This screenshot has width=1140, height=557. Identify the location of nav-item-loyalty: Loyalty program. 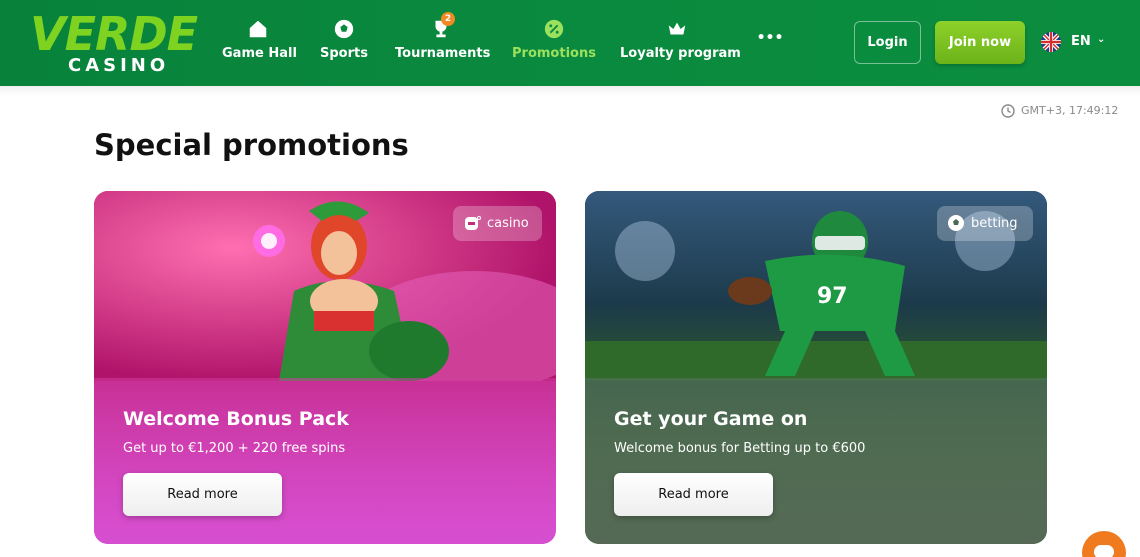
(680, 43).